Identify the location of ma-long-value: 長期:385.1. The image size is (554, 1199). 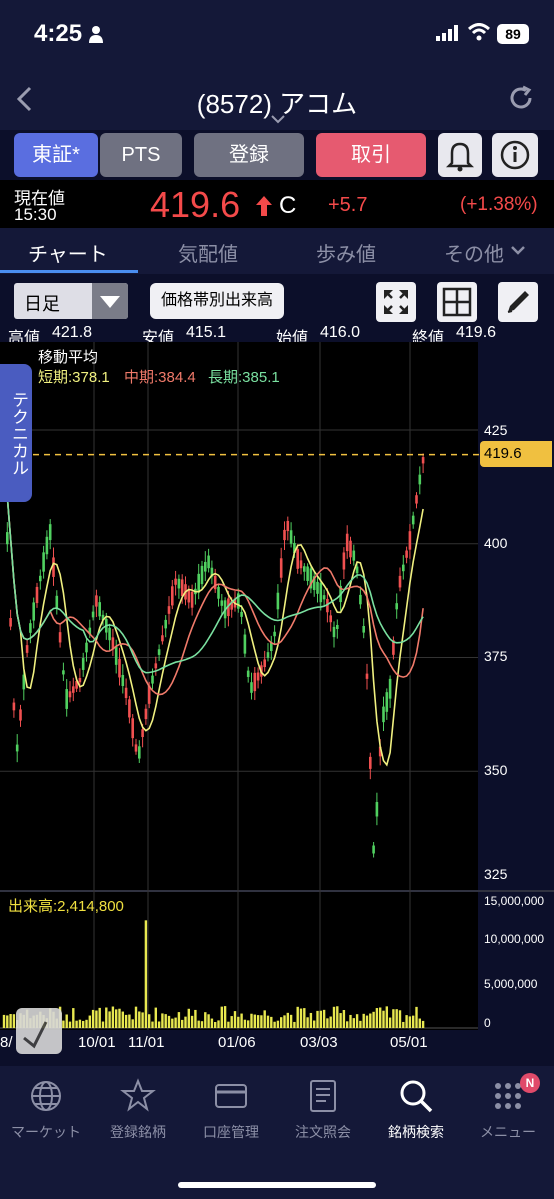
(244, 377).